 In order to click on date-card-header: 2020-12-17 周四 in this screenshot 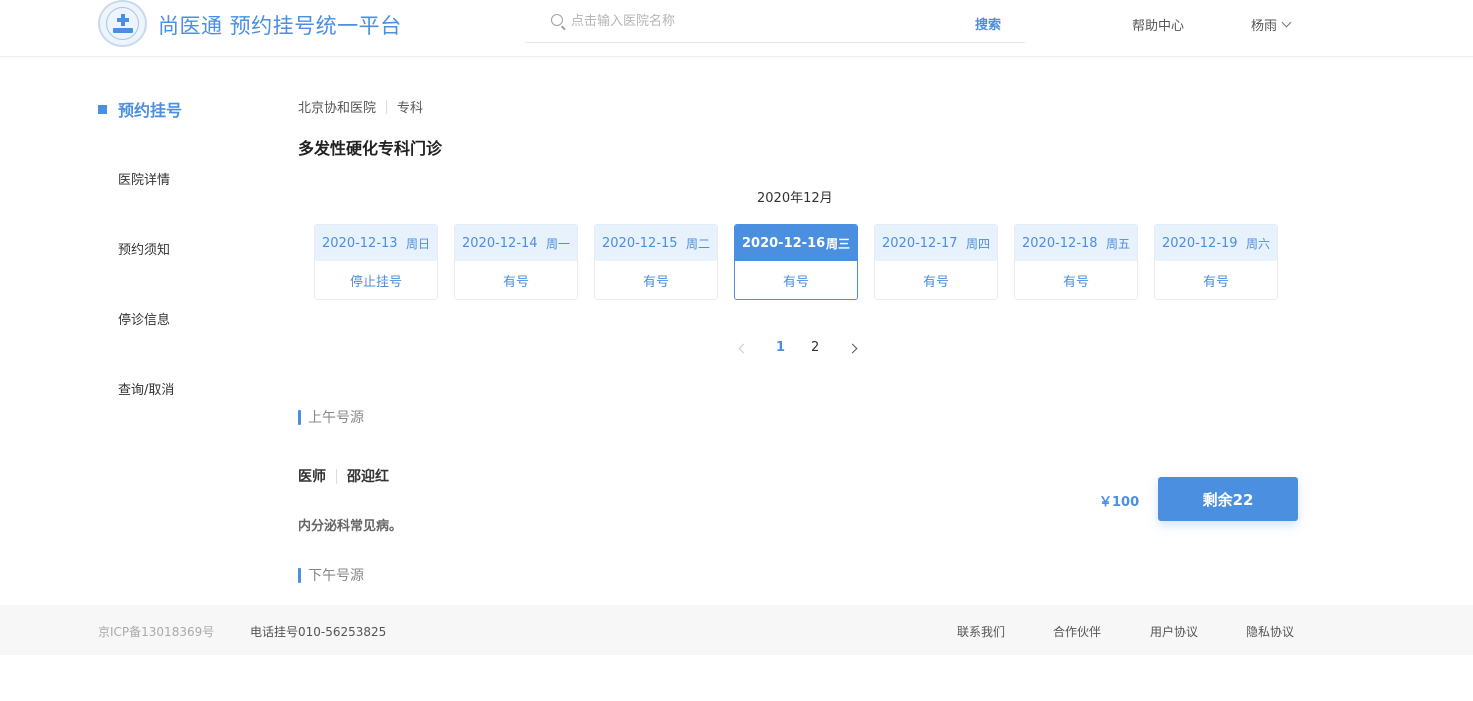, I will do `click(936, 243)`.